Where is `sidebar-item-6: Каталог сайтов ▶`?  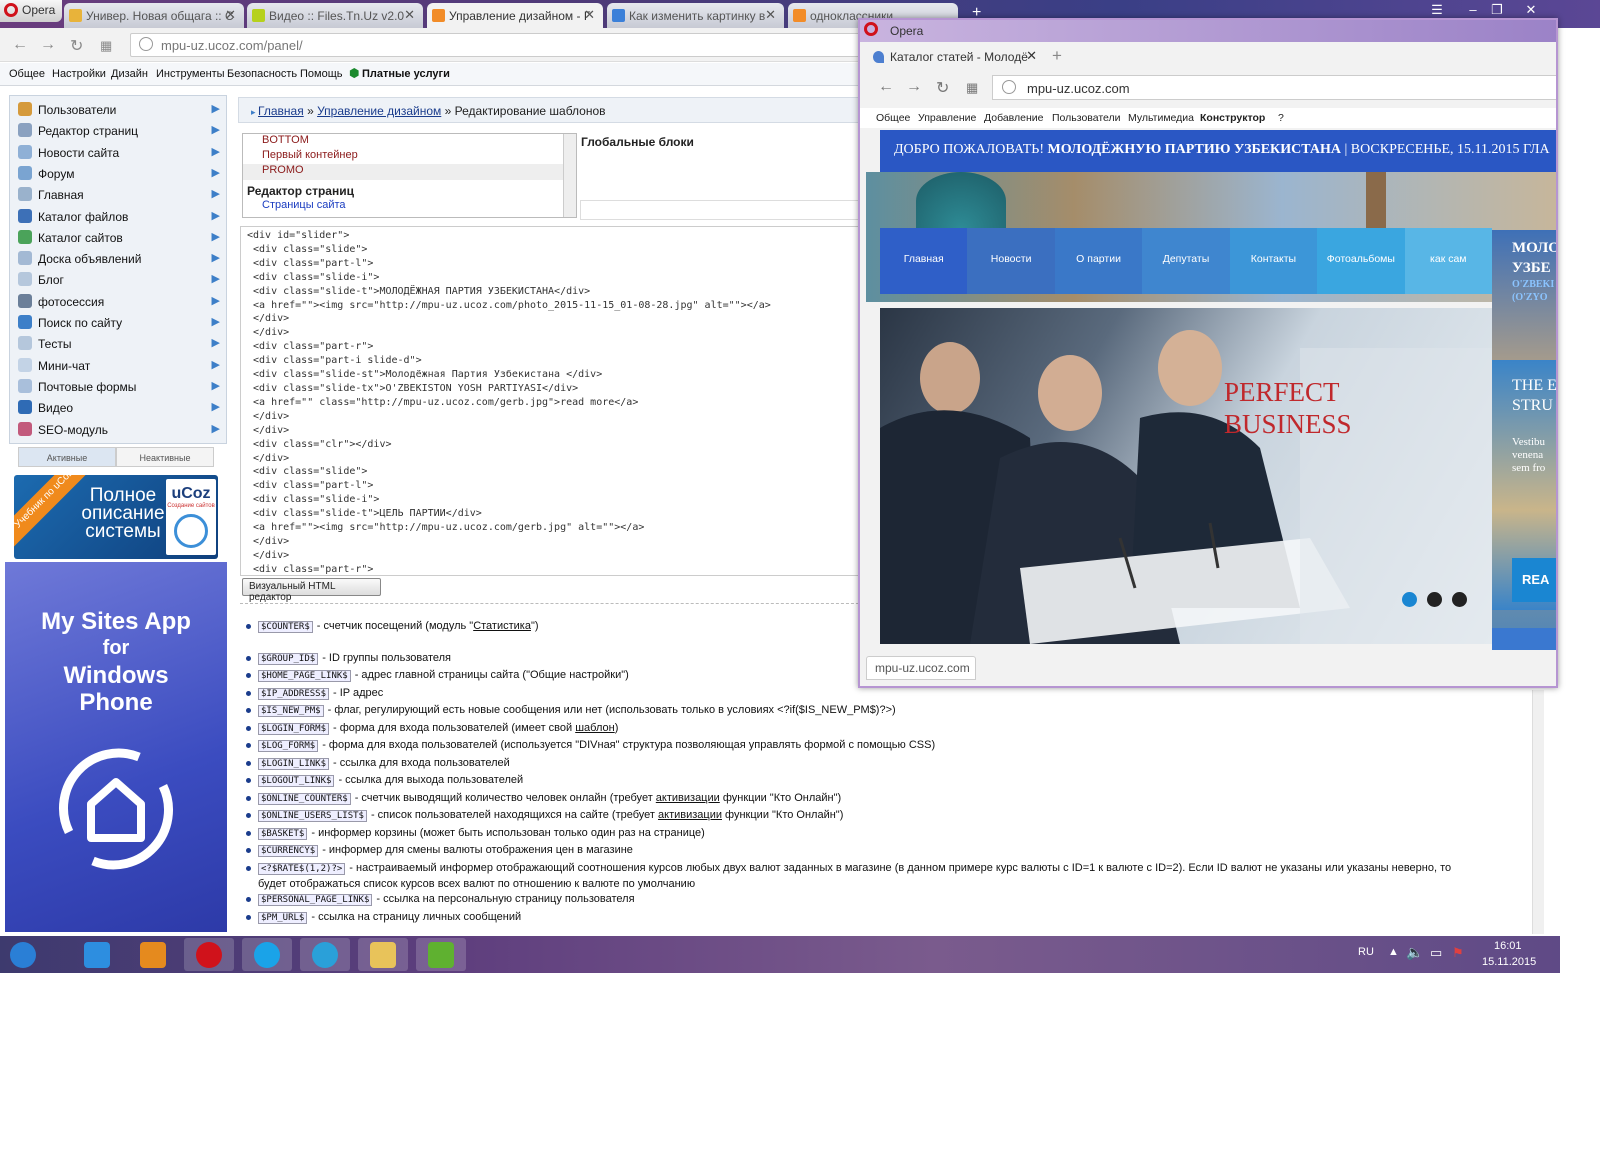 sidebar-item-6: Каталог сайтов ▶ is located at coordinates (118, 237).